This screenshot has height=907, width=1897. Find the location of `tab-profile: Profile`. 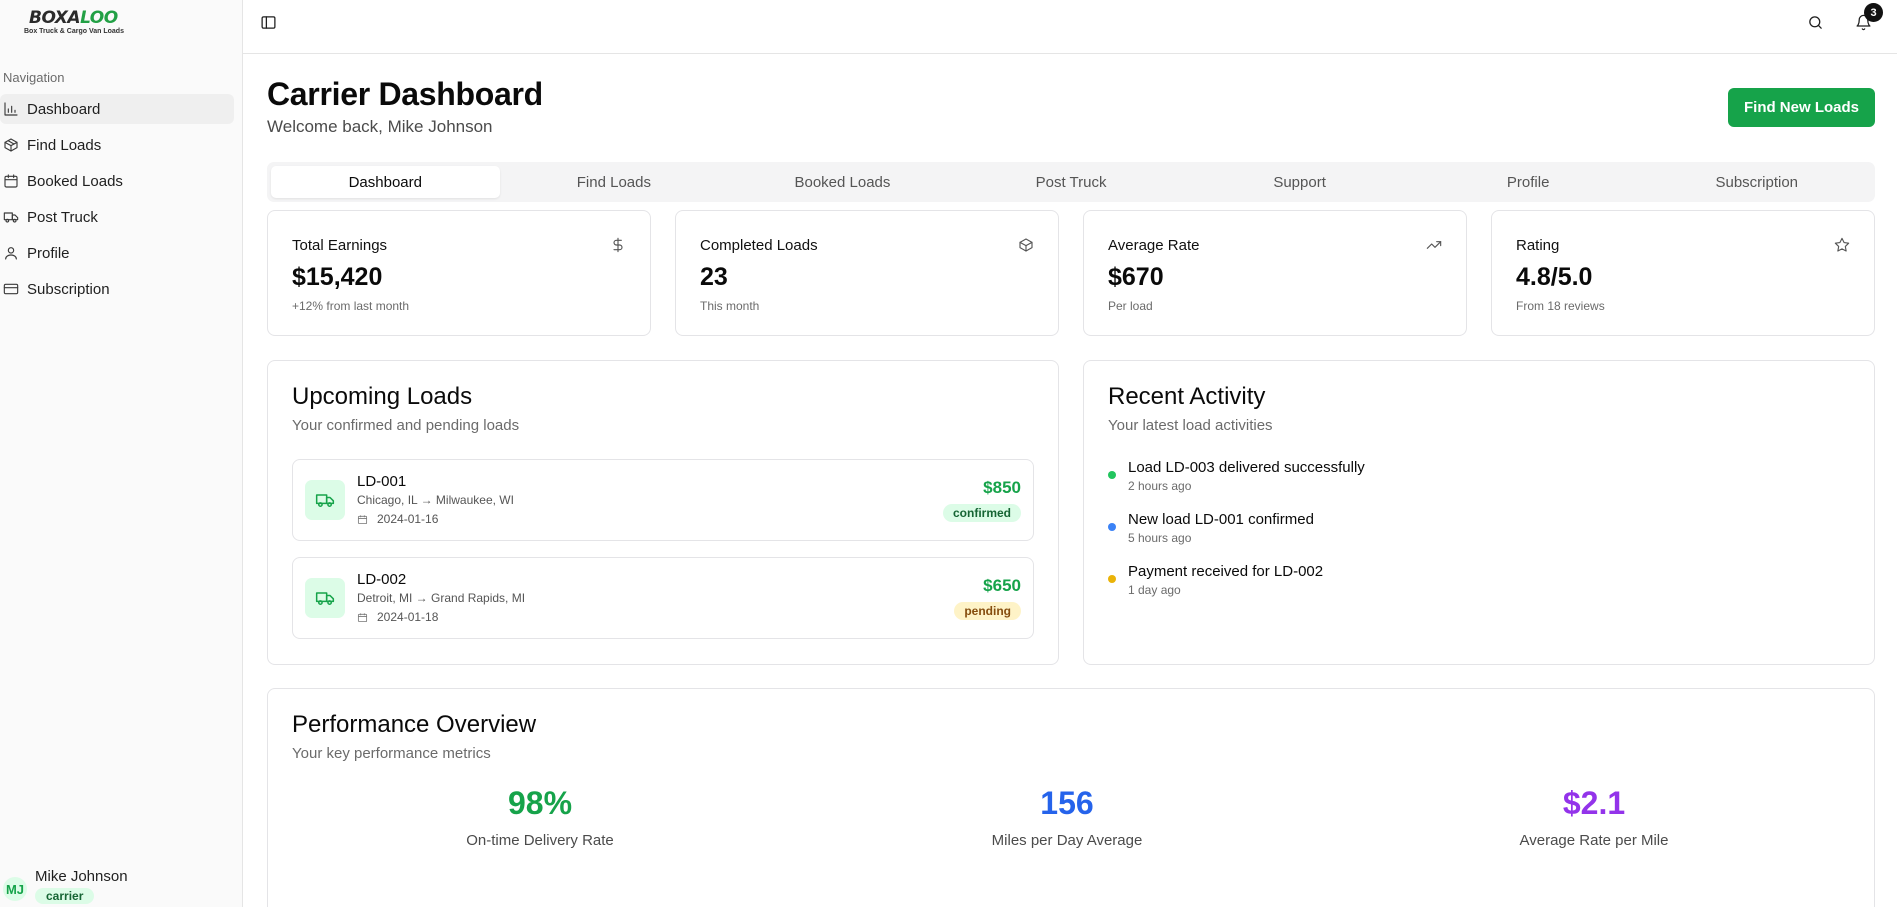

tab-profile: Profile is located at coordinates (1528, 182).